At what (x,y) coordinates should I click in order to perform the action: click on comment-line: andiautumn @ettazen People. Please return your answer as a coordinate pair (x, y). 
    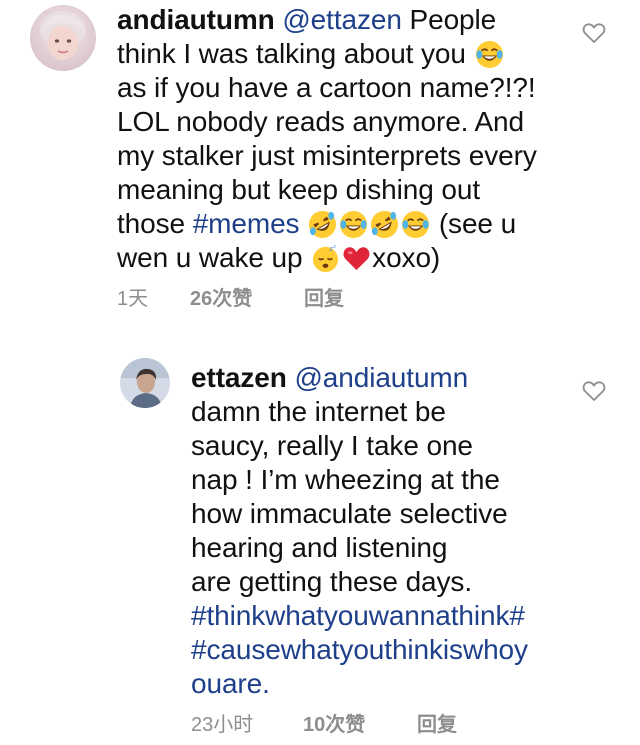
    Looking at the image, I should click on (327, 20).